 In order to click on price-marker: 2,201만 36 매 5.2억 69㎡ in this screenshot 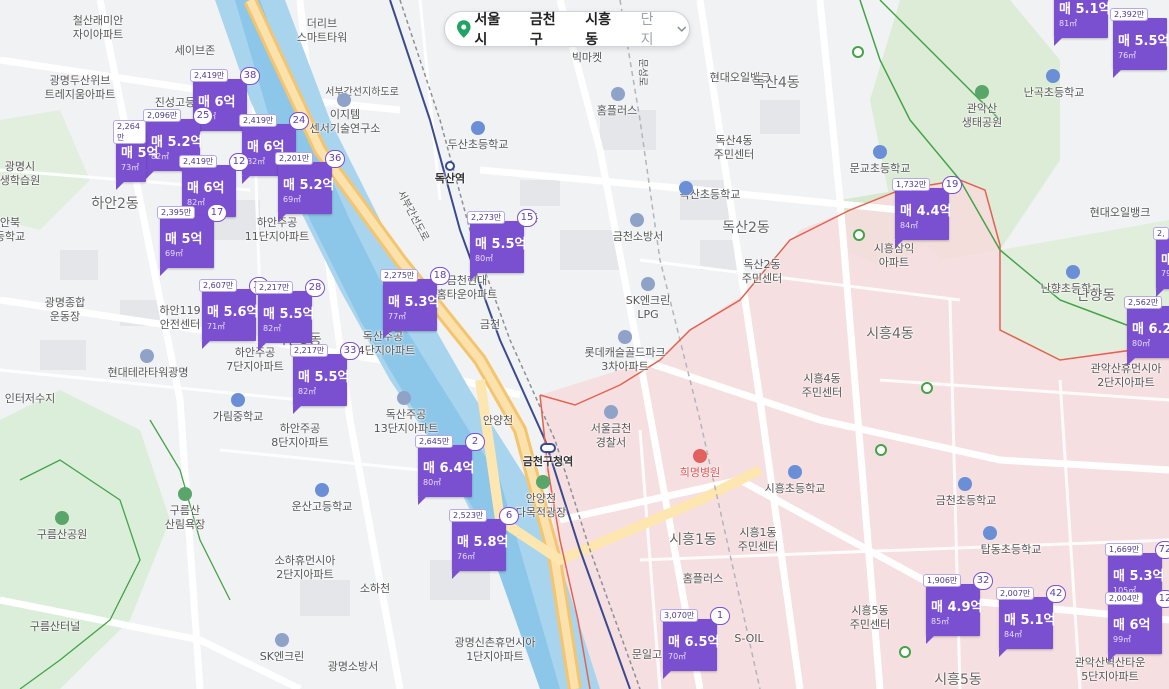, I will do `click(310, 186)`.